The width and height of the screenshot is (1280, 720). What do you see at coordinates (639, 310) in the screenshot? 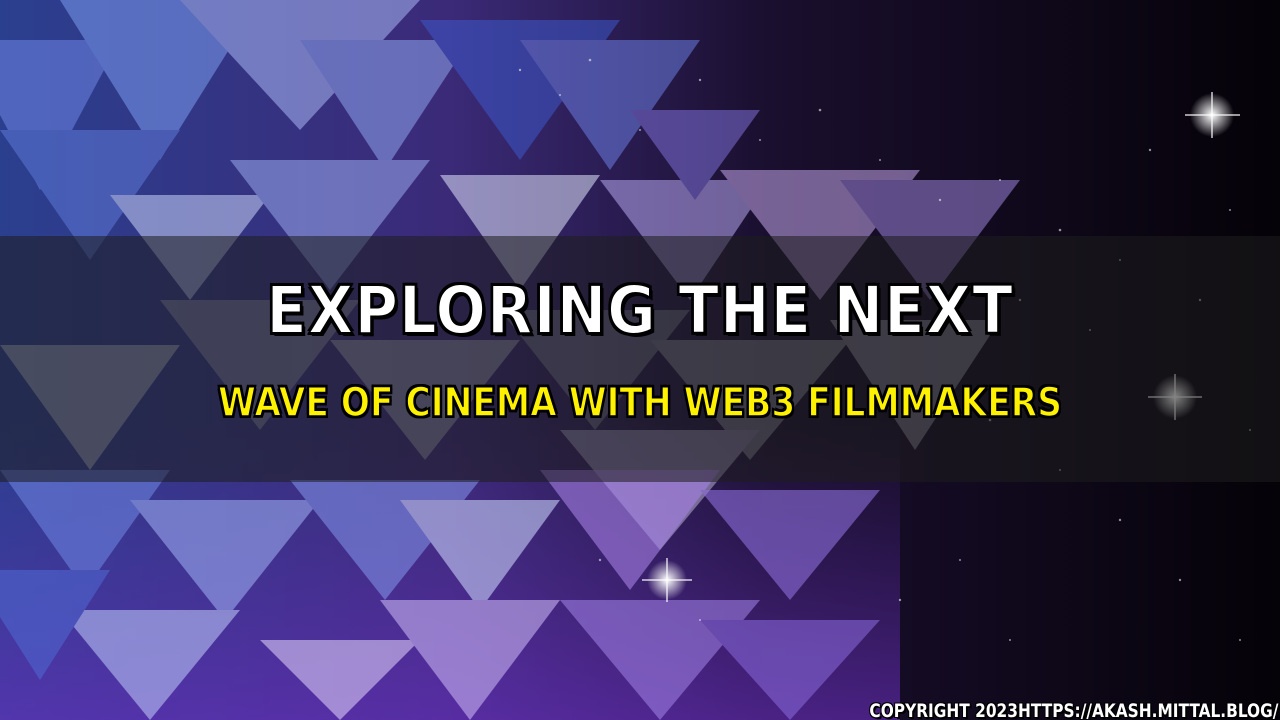
I see `headline-line-1: EXPLORING THE NEXT` at bounding box center [639, 310].